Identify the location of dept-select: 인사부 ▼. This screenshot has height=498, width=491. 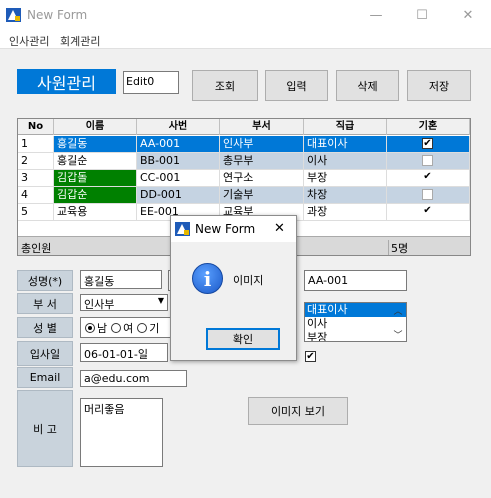
(124, 302).